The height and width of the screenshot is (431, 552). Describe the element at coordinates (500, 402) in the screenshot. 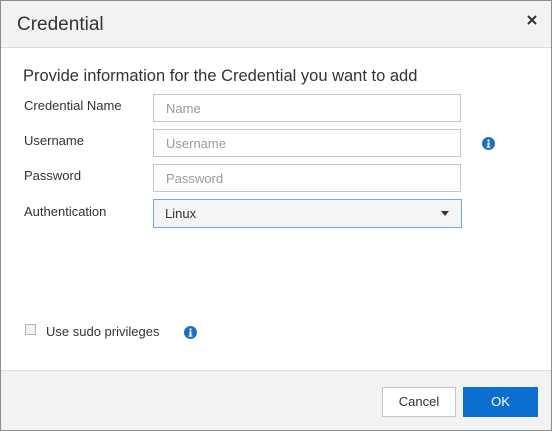

I see `ok-button: OK` at that location.